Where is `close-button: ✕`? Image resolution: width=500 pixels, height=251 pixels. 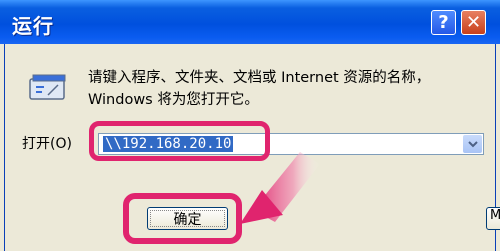 close-button: ✕ is located at coordinates (473, 22).